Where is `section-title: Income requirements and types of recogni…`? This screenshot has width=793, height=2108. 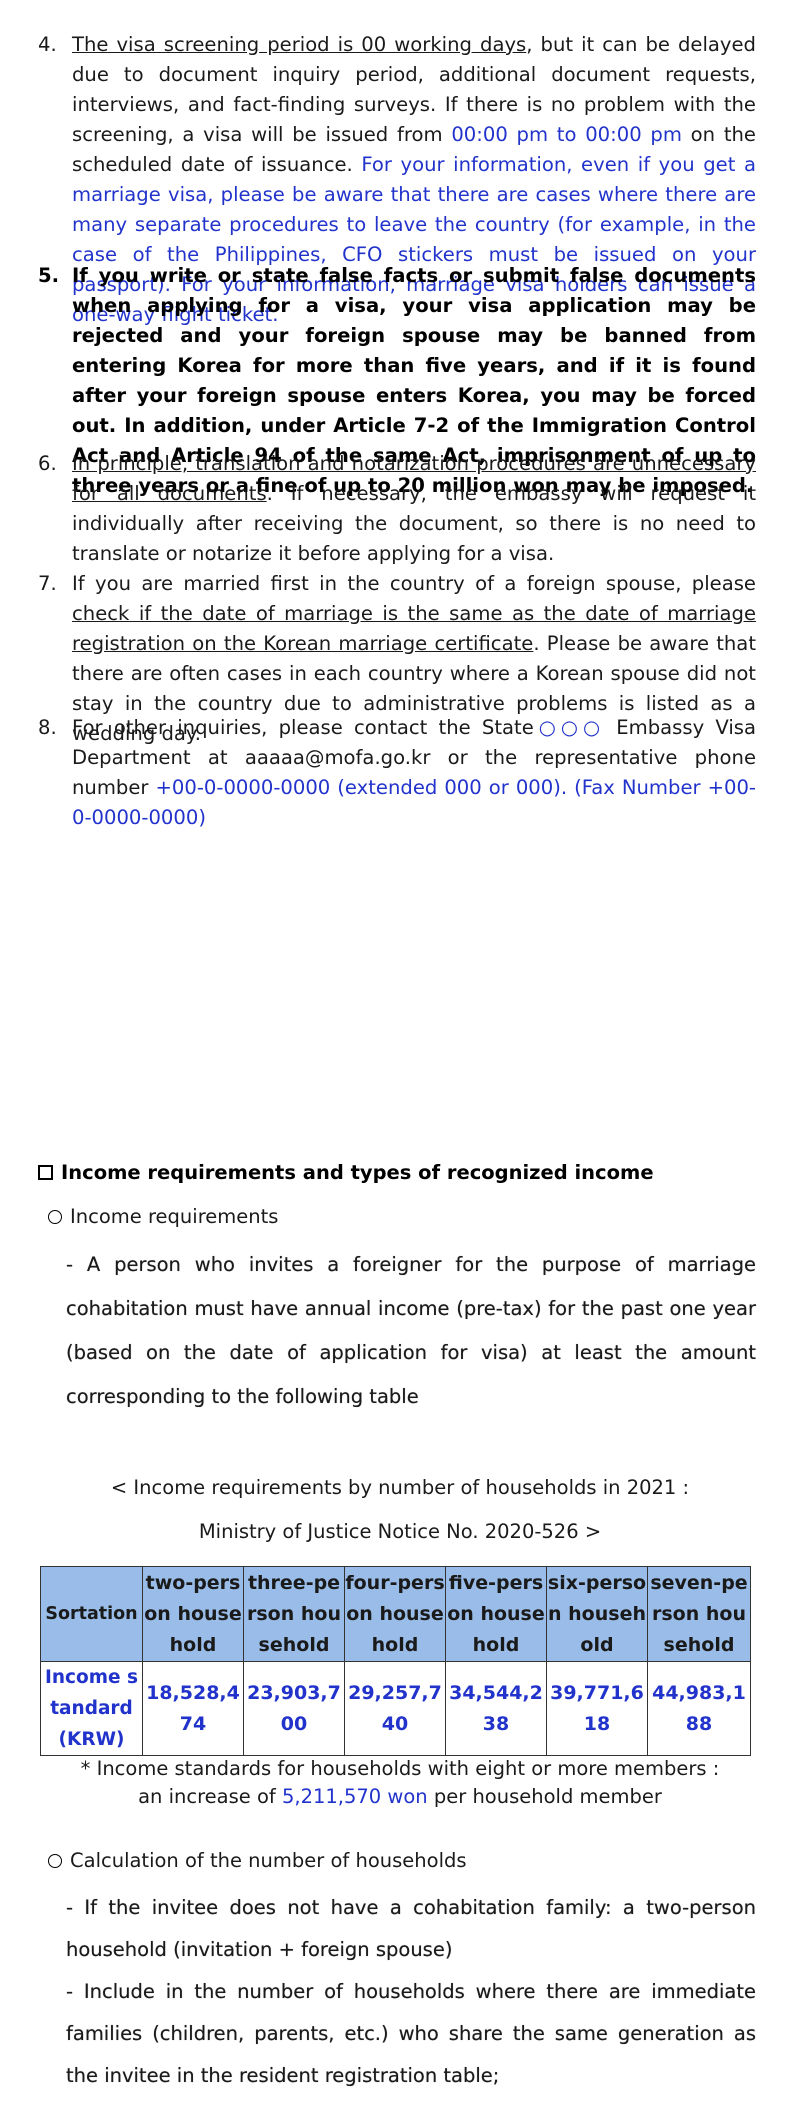 section-title: Income requirements and types of recogni… is located at coordinates (357, 1172).